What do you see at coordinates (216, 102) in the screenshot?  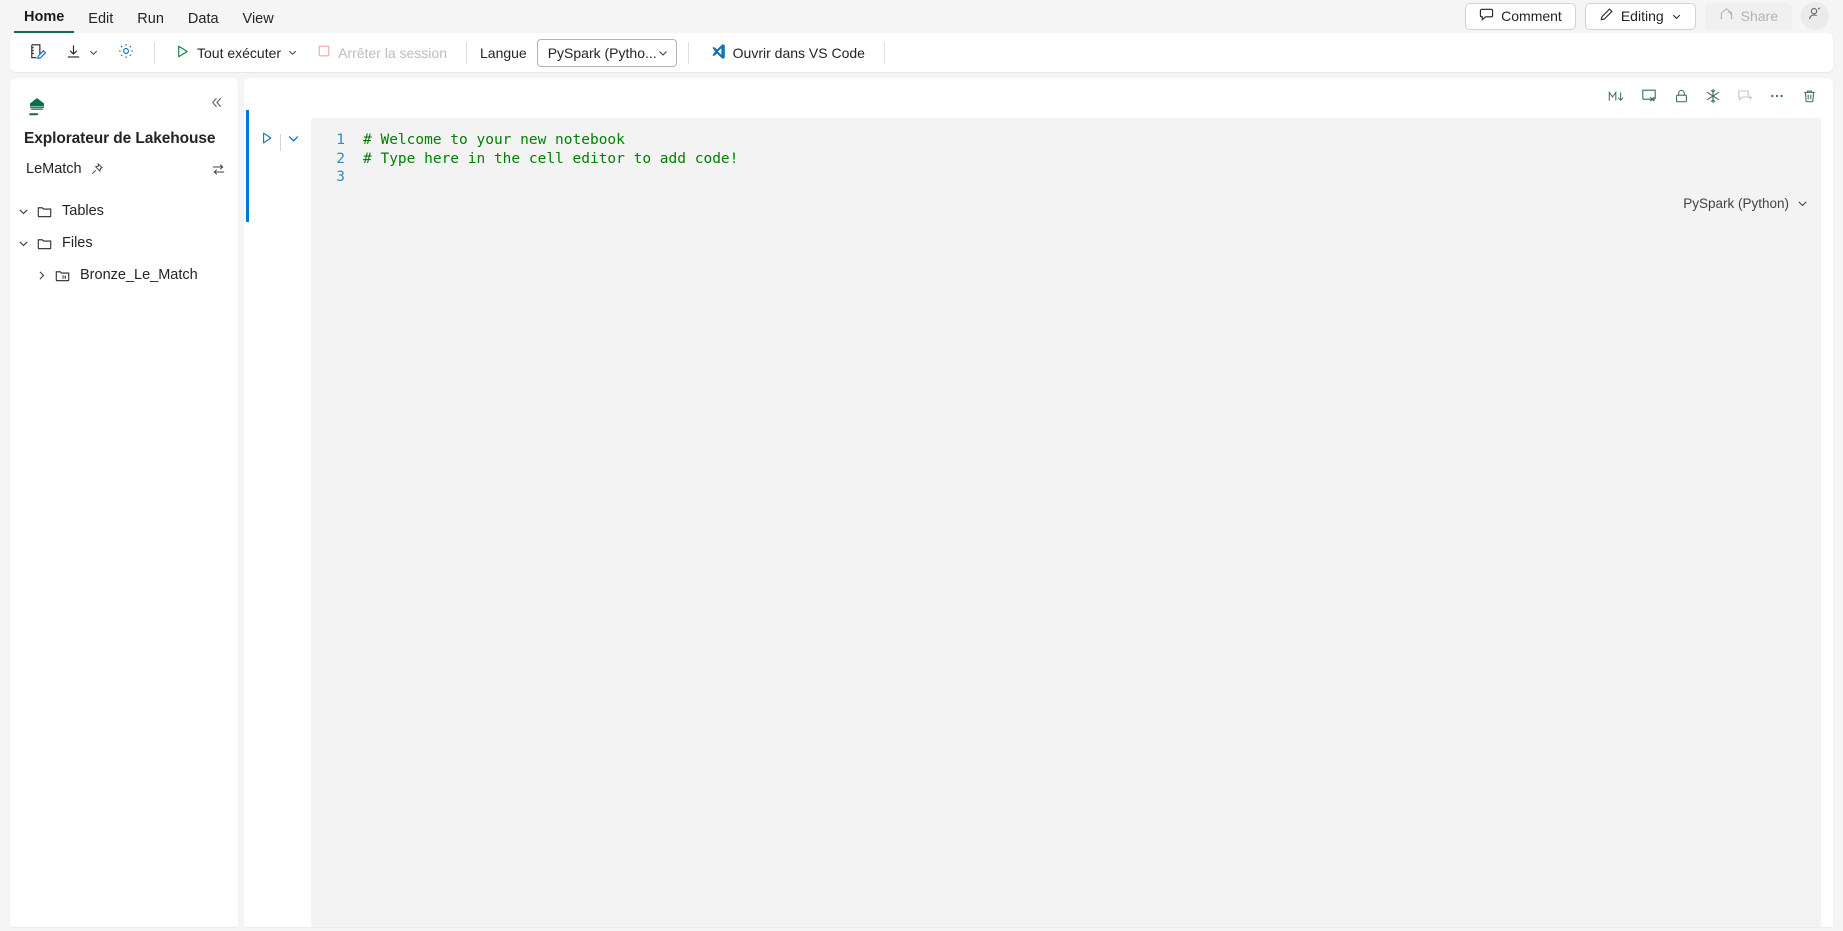 I see `collapse-sidebar-button` at bounding box center [216, 102].